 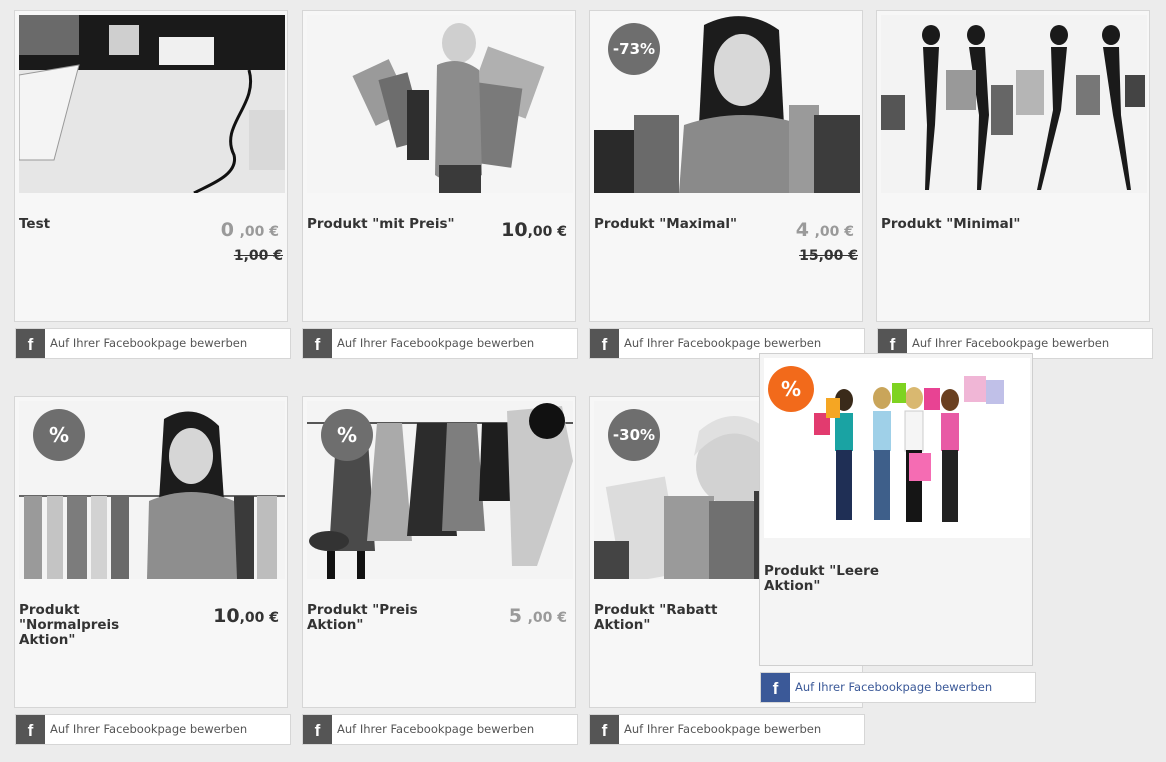 I want to click on discount-badge: -30%, so click(x=634, y=435).